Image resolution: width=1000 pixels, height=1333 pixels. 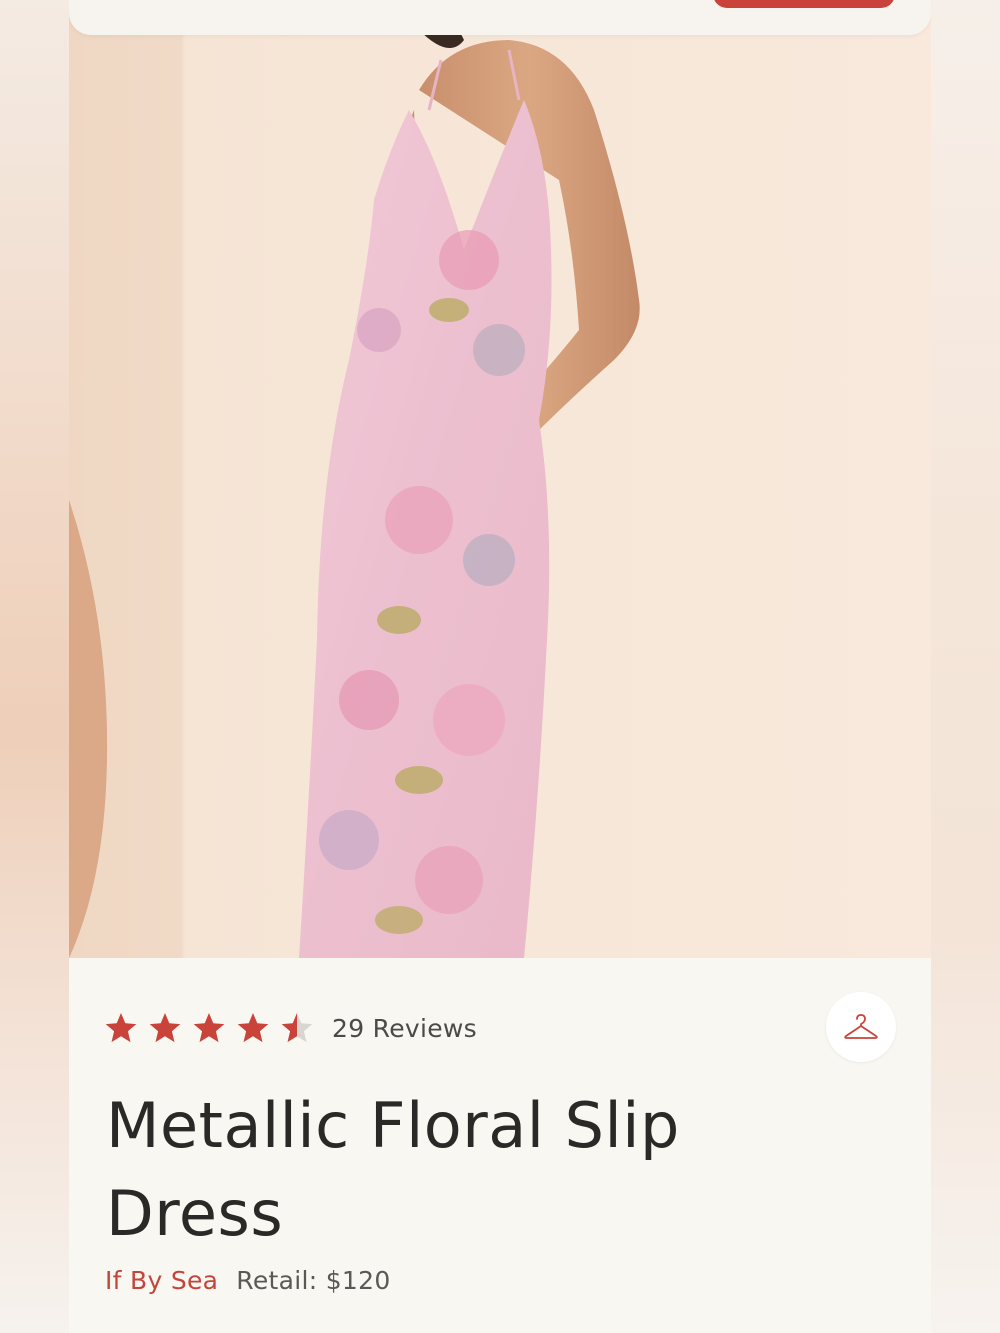 What do you see at coordinates (404, 1028) in the screenshot?
I see `reviews-count: 29 Reviews` at bounding box center [404, 1028].